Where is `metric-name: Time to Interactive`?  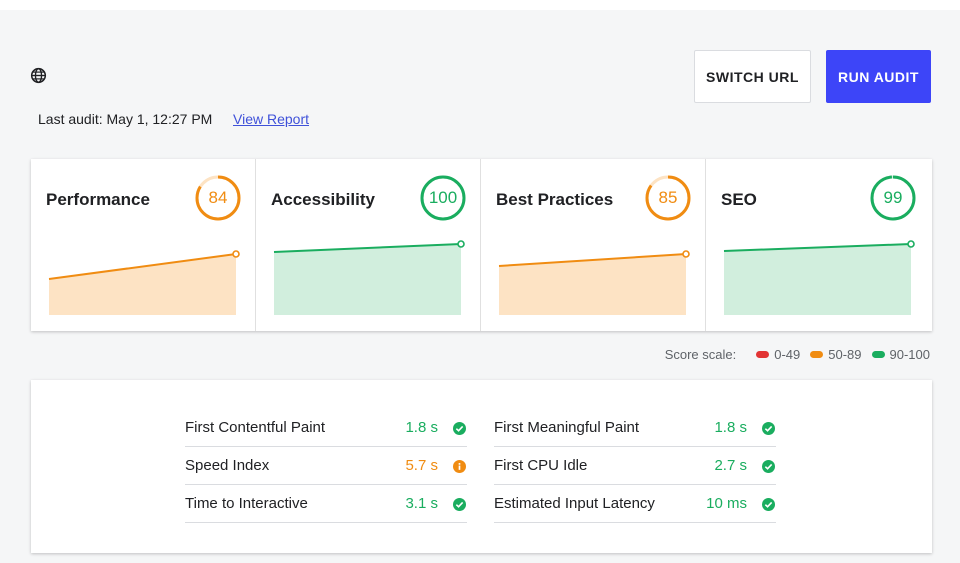
metric-name: Time to Interactive is located at coordinates (246, 503).